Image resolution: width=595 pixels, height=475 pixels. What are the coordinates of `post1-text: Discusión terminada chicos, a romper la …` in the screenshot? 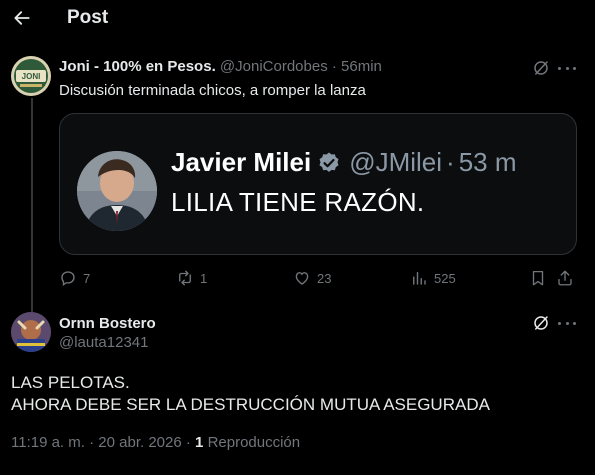 It's located at (212, 90).